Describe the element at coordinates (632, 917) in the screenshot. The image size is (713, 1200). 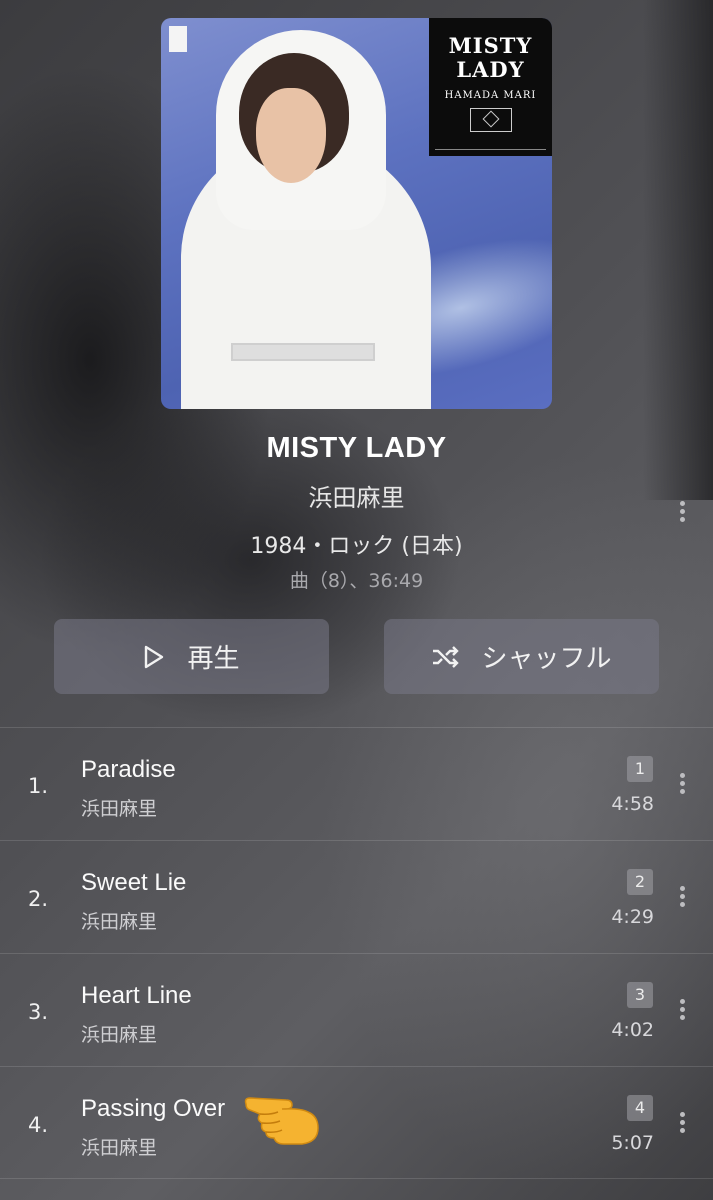
I see `track-duration: 4:29` at that location.